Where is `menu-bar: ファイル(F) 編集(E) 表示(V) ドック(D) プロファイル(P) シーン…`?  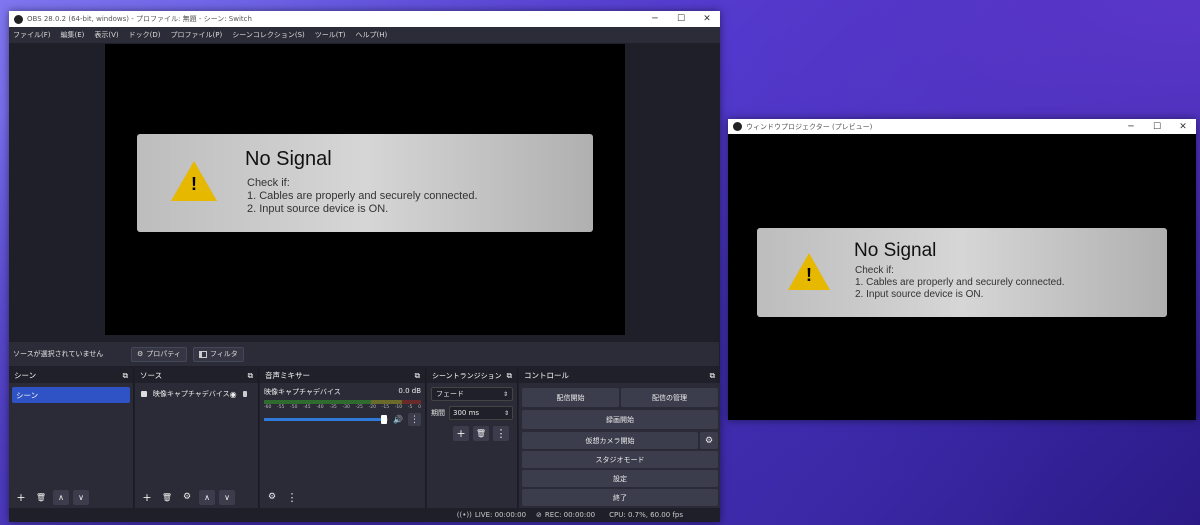
menu-bar: ファイル(F) 編集(E) 表示(V) ドック(D) プロファイル(P) シーン… is located at coordinates (364, 35).